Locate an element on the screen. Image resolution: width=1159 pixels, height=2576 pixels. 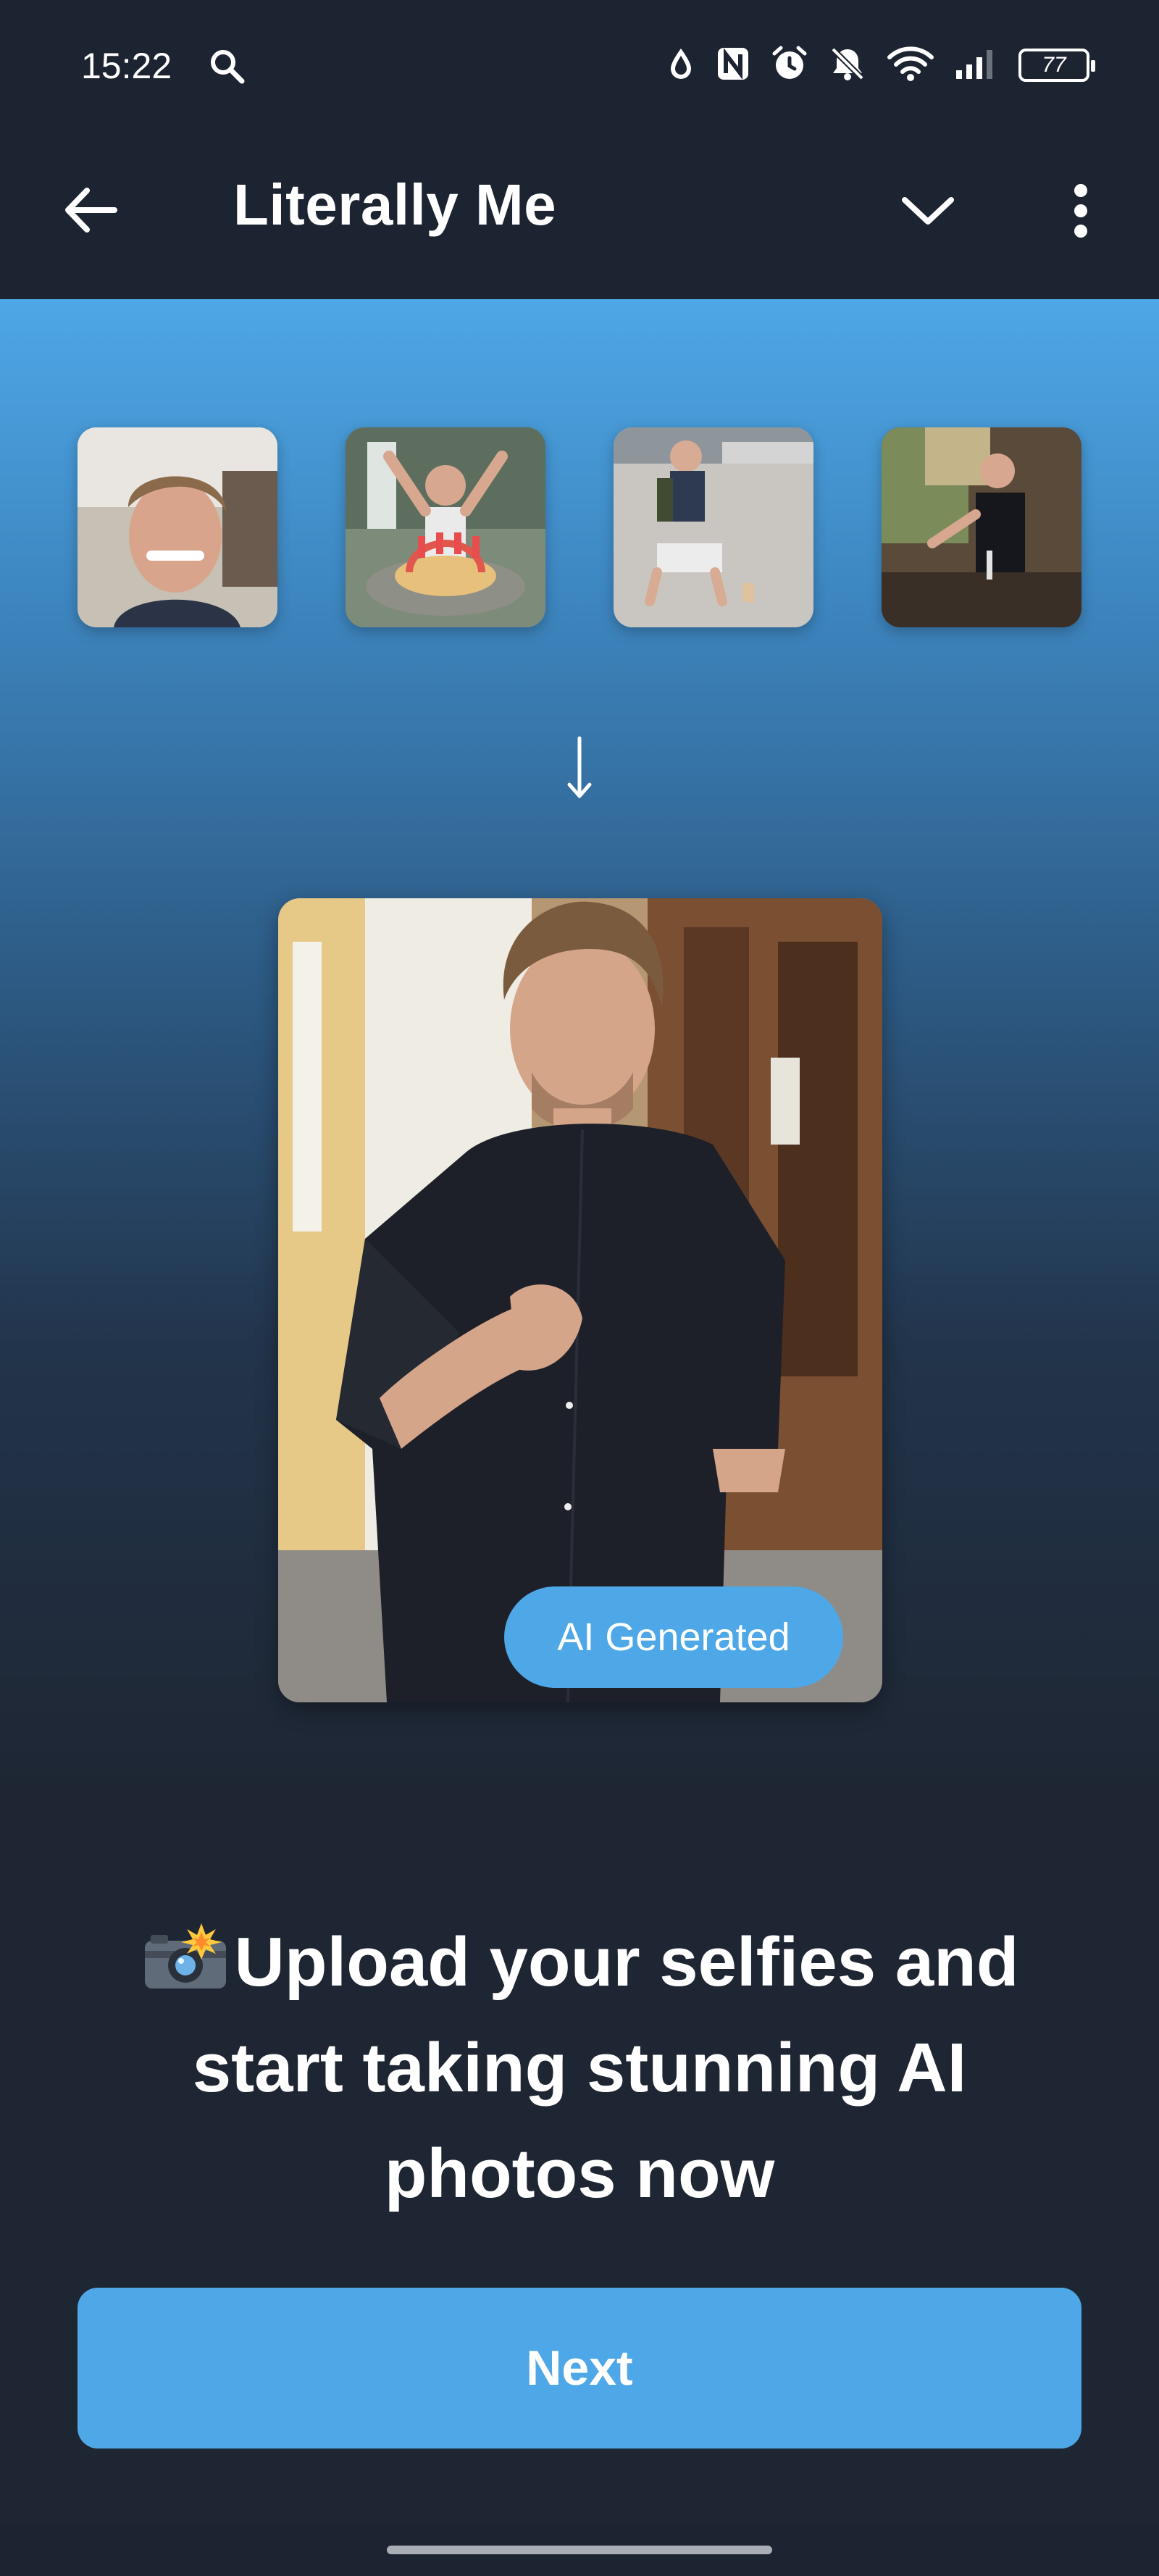
alarm-icon is located at coordinates (789, 65).